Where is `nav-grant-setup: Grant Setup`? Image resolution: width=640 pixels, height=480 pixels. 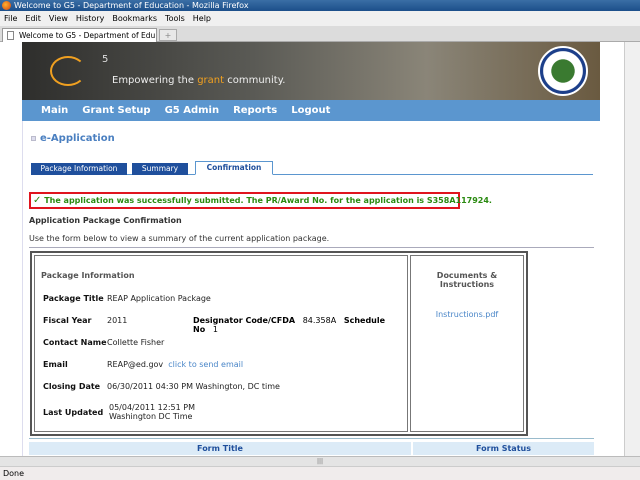 nav-grant-setup: Grant Setup is located at coordinates (116, 110).